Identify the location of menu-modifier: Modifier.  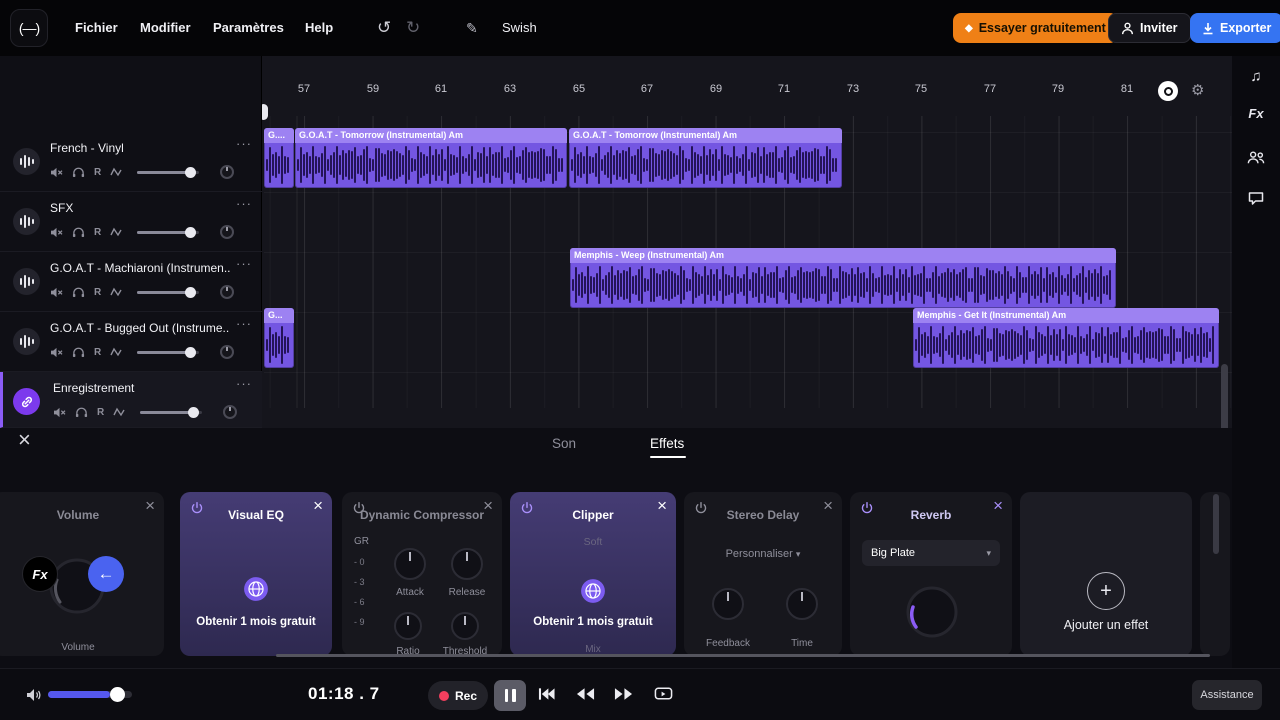
(165, 28).